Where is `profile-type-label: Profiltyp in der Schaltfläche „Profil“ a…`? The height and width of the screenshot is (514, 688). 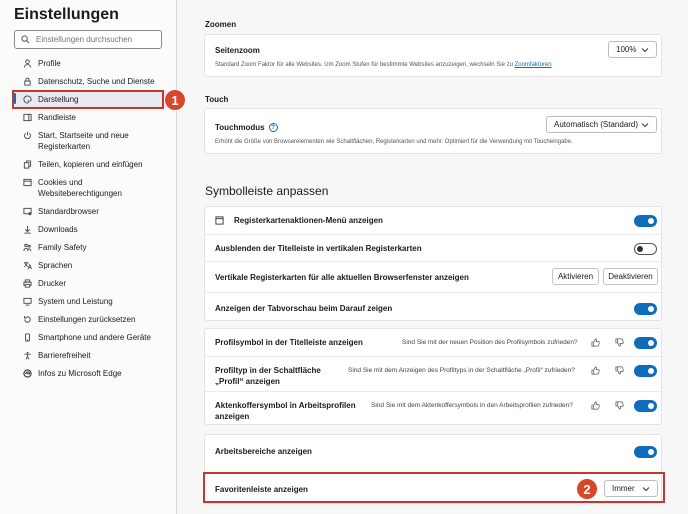
profile-type-label: Profiltyp in der Schaltfläche „Profil“ a… is located at coordinates (268, 376).